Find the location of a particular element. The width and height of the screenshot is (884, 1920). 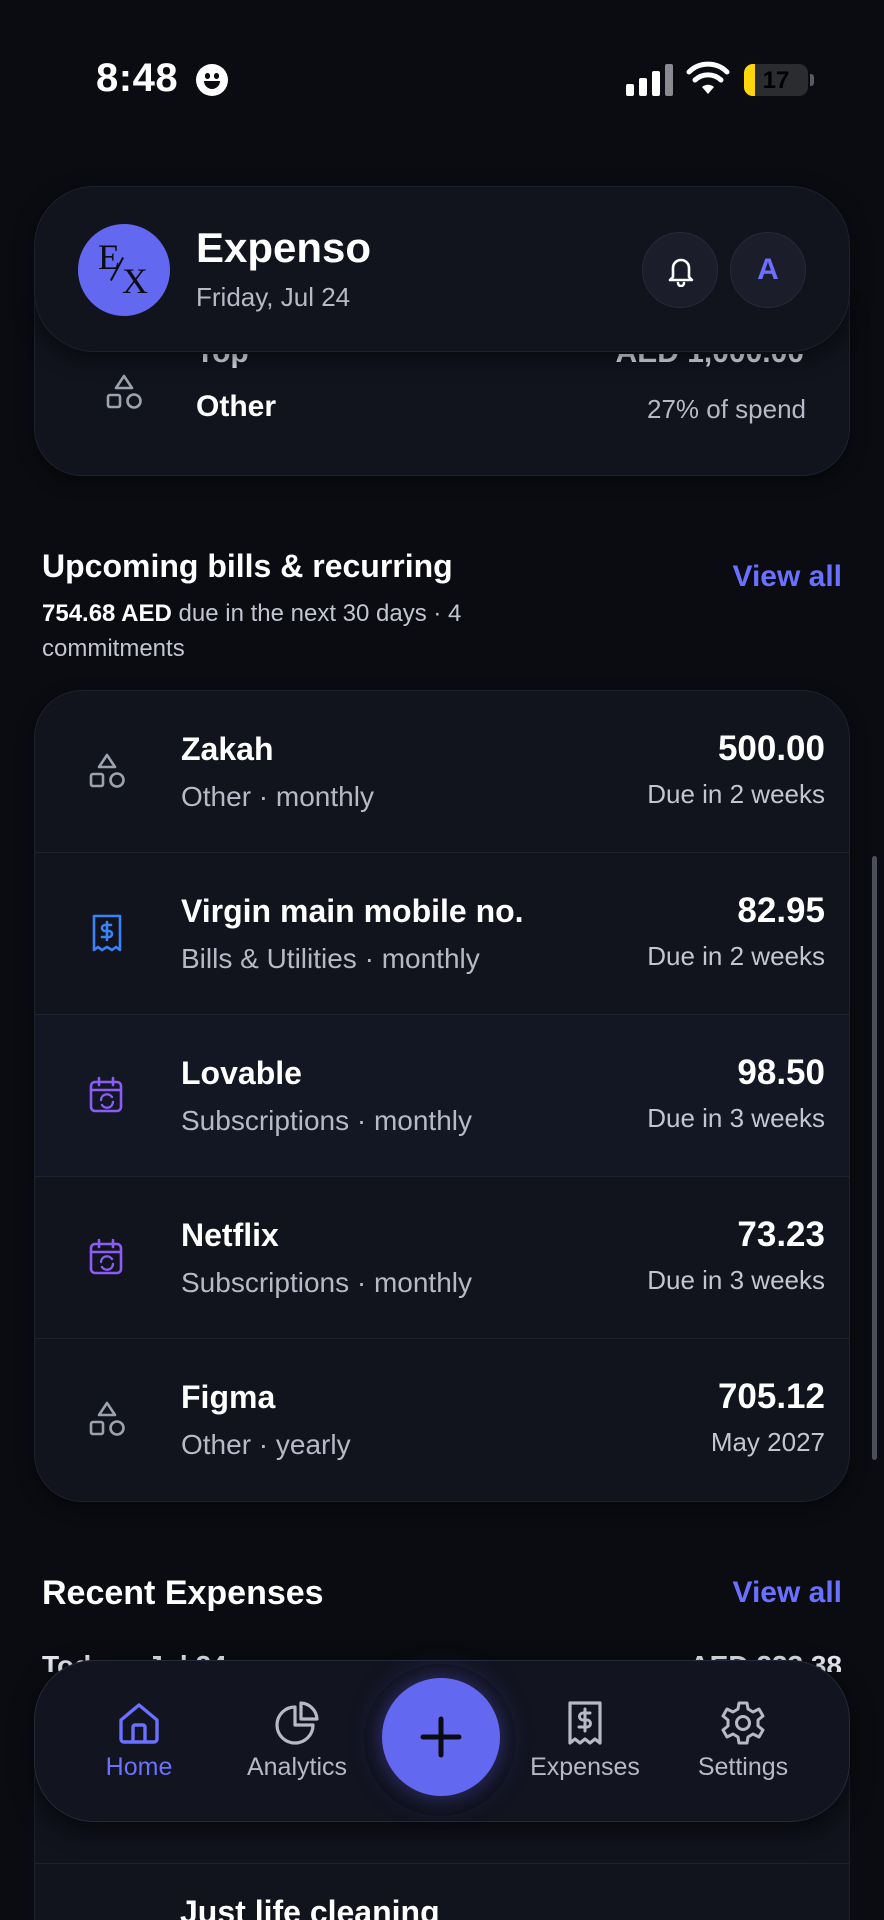

upcoming-bills-title: Upcoming bills & recurring is located at coordinates (247, 566).